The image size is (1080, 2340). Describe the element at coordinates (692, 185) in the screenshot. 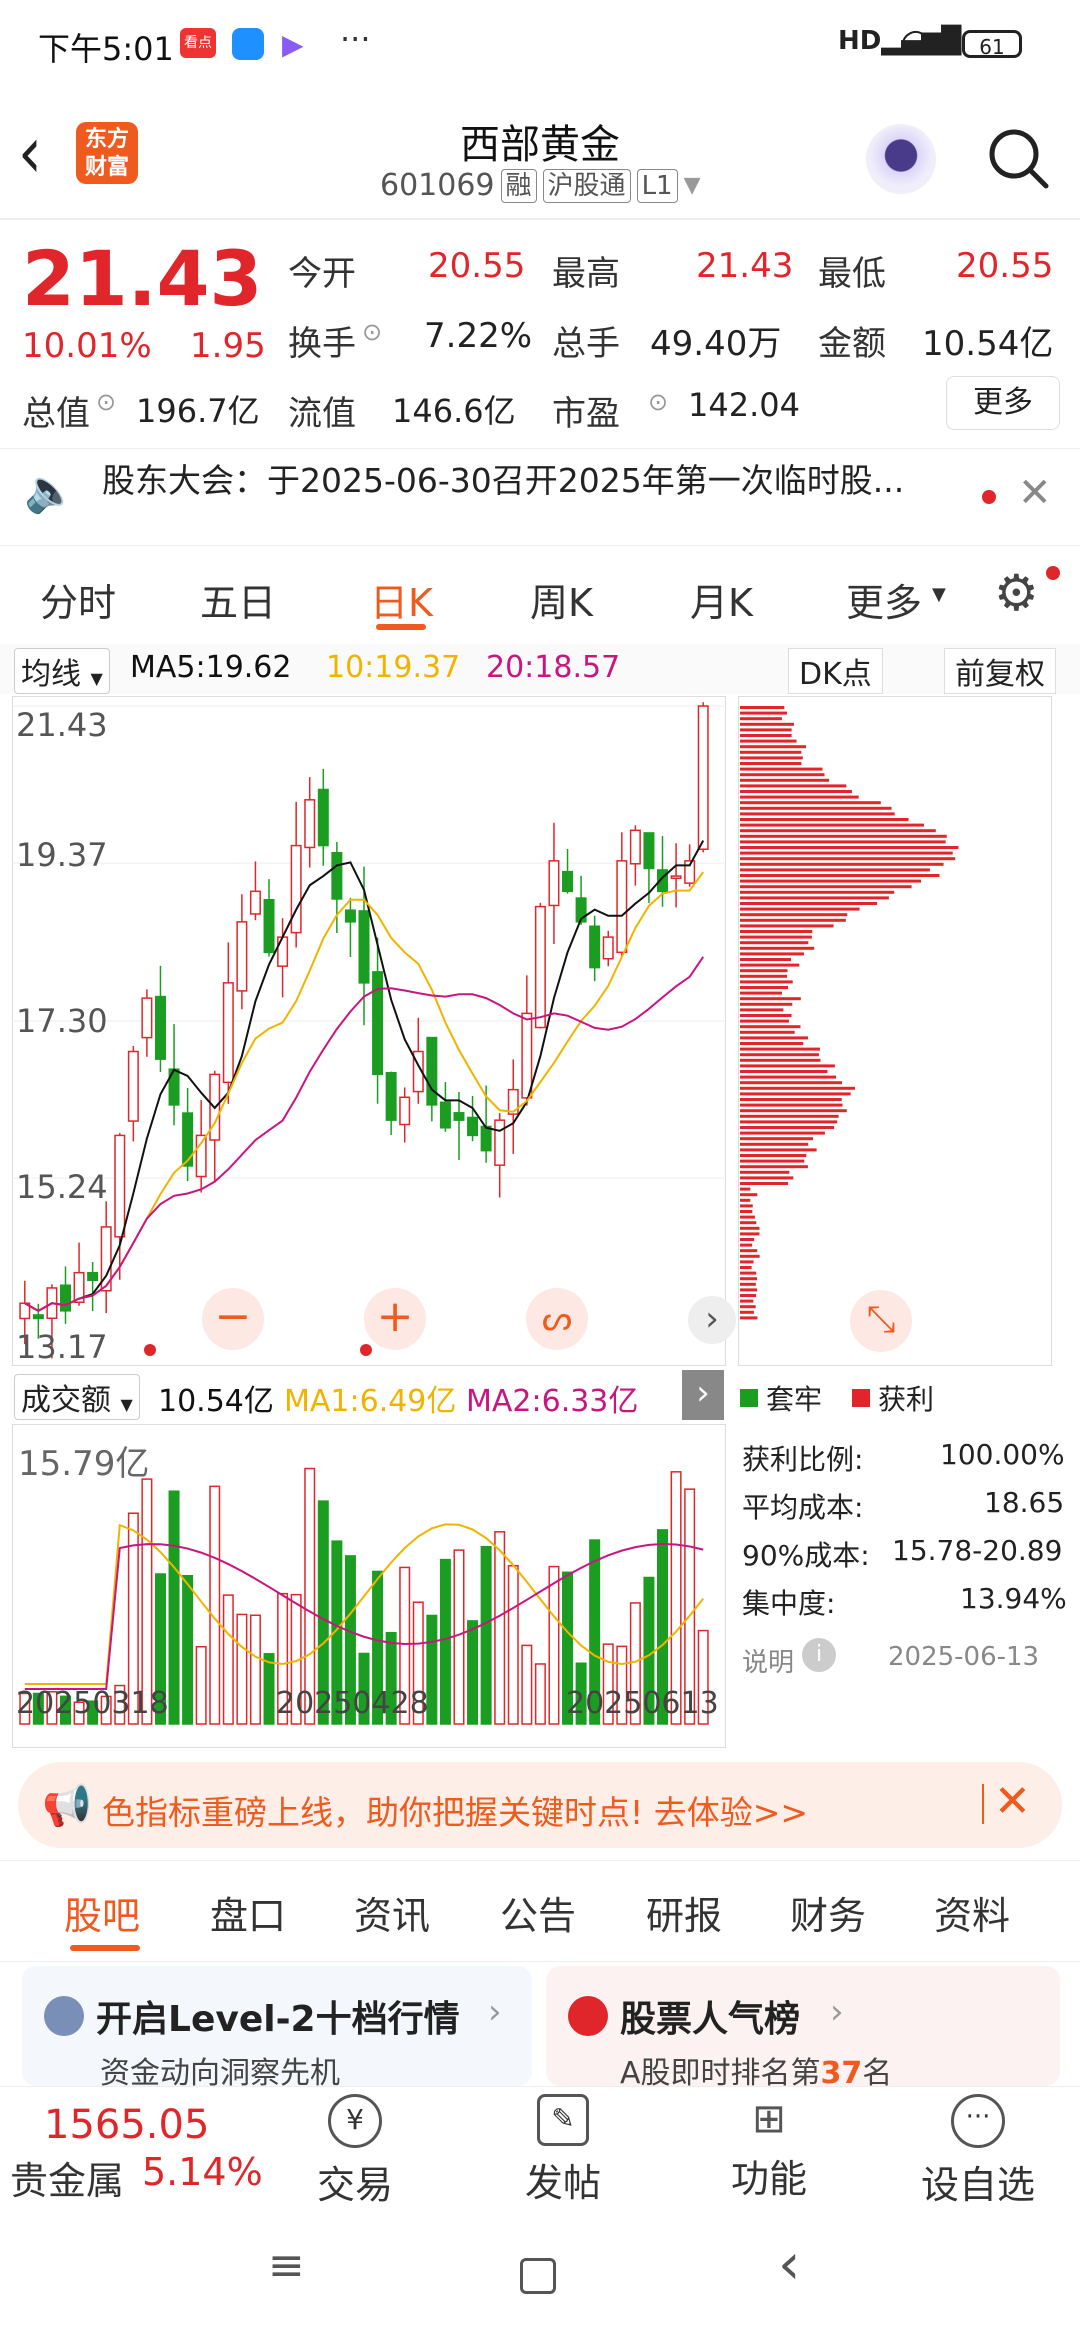

I see `chevron-down-icon: ▼` at that location.